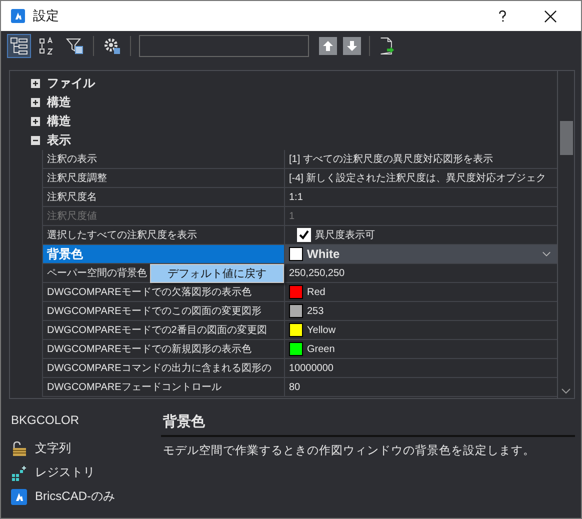 The image size is (582, 519). What do you see at coordinates (345, 235) in the screenshot?
I see `property-value: 異尺度表示可` at bounding box center [345, 235].